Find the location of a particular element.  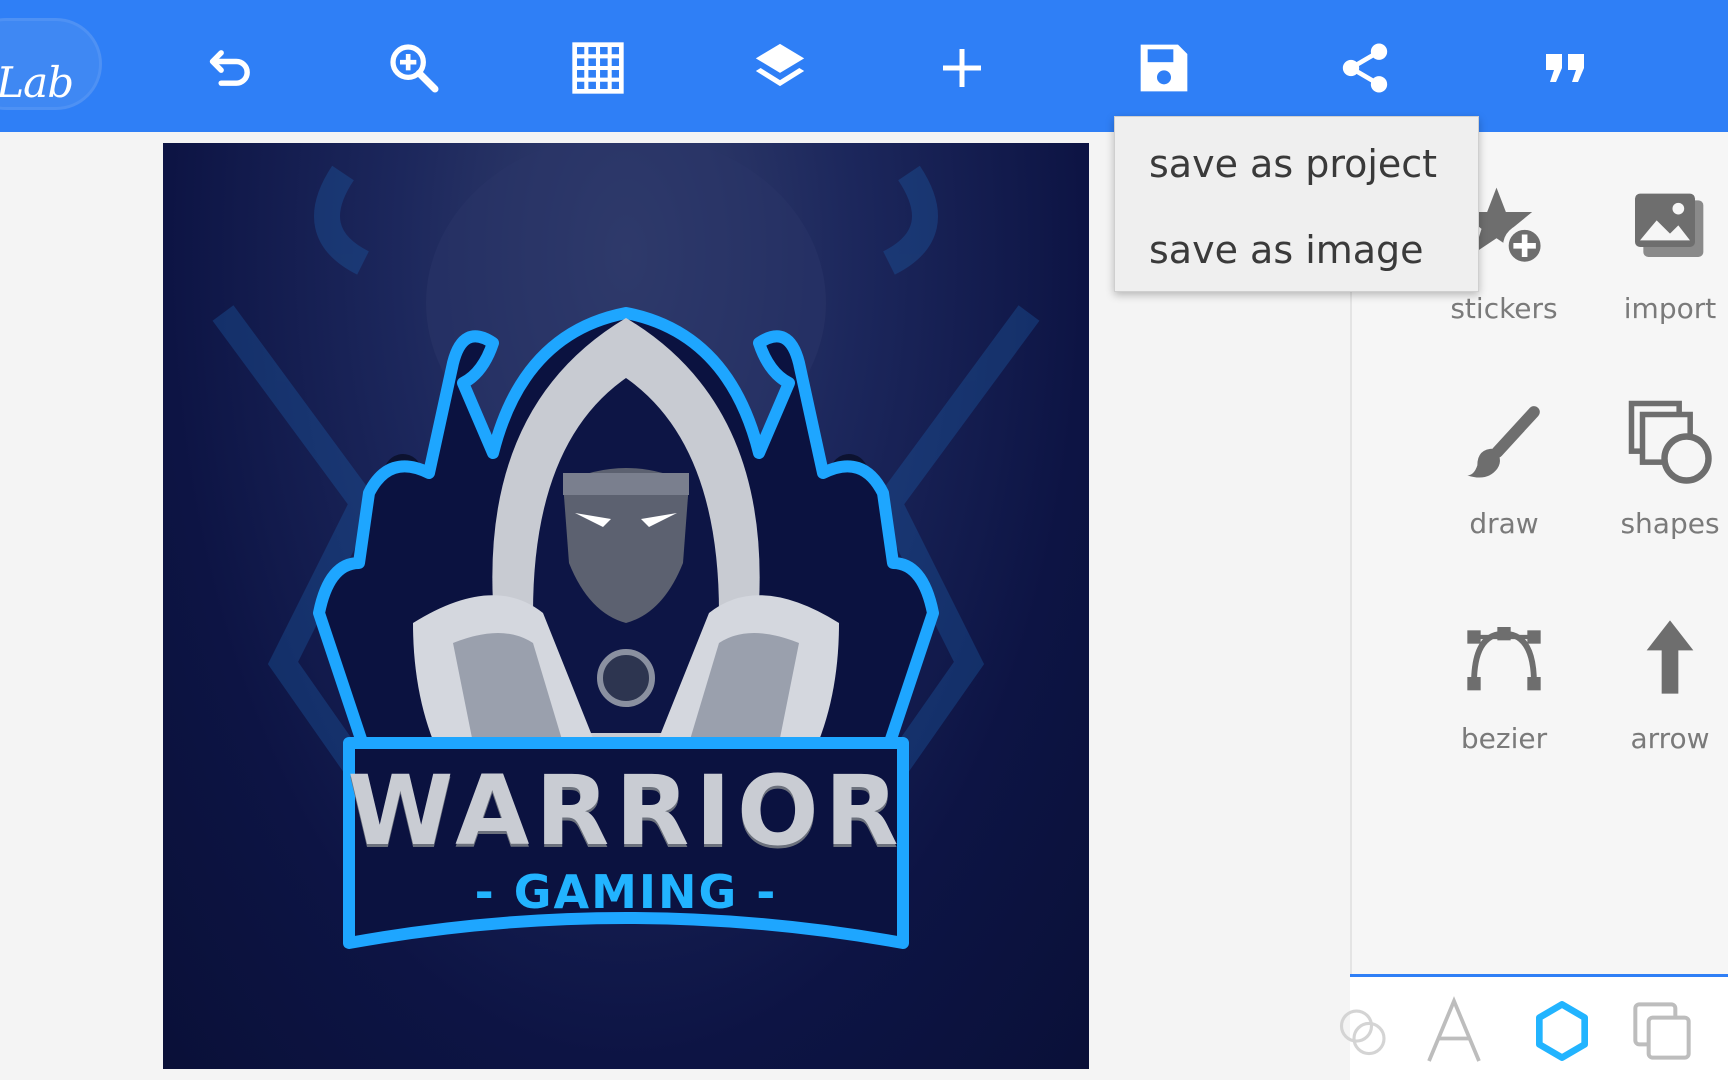

bezier-icon is located at coordinates (1504, 659).